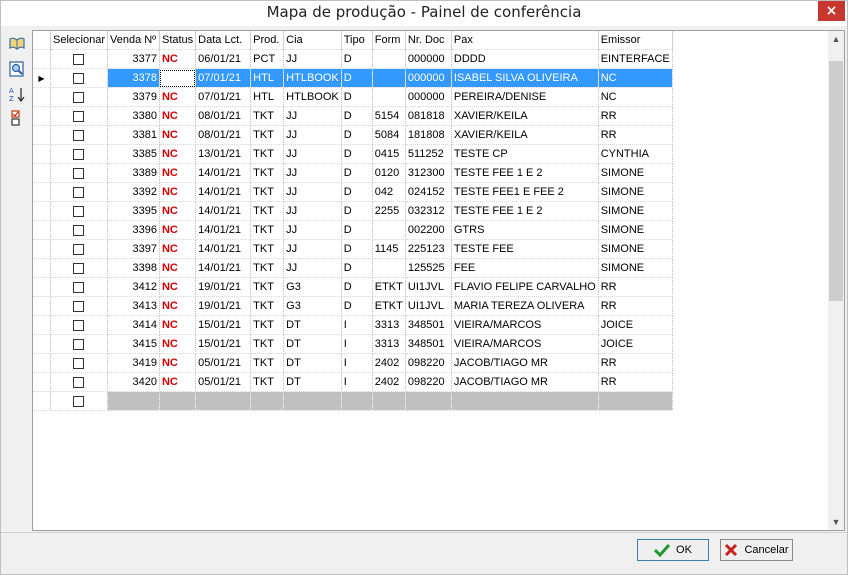 The width and height of the screenshot is (848, 575). What do you see at coordinates (831, 11) in the screenshot?
I see `close-button: ×` at bounding box center [831, 11].